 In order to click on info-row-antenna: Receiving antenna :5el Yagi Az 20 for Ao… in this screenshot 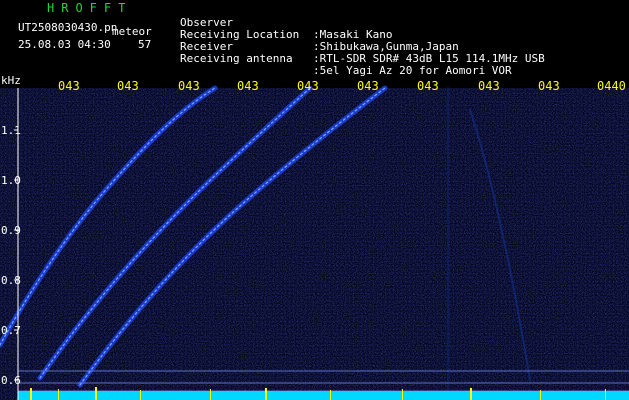, I will do `click(346, 59)`.